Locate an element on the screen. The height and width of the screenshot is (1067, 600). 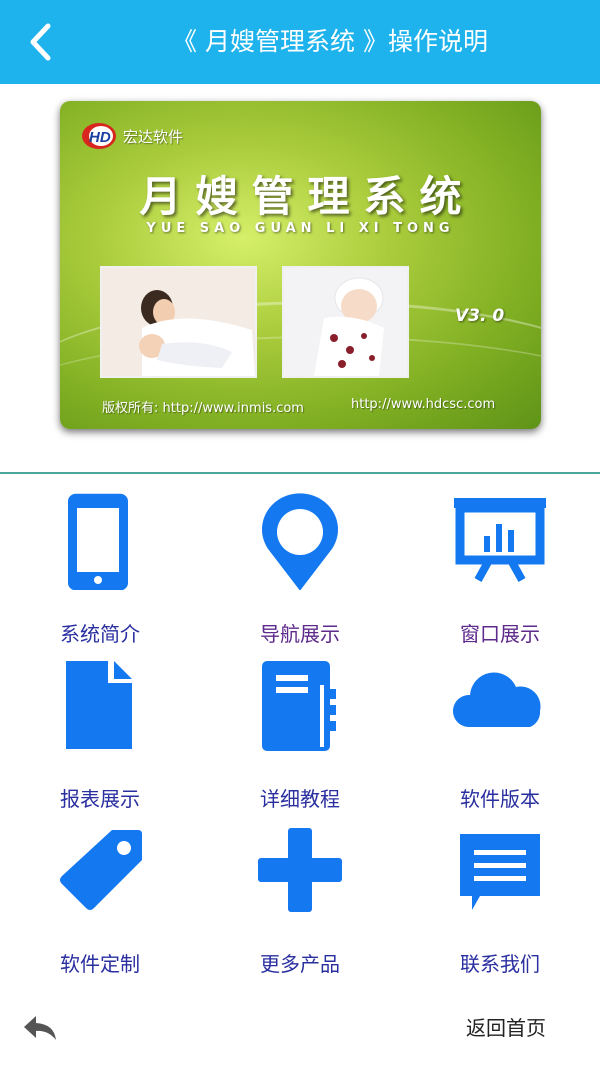
back-button is located at coordinates (44, 42).